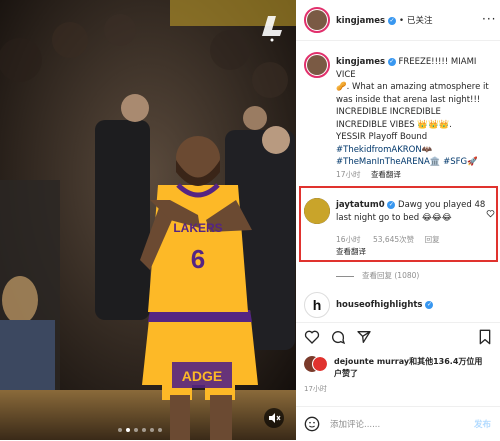 The image size is (500, 441). I want to click on follow-status: 已关注, so click(420, 21).